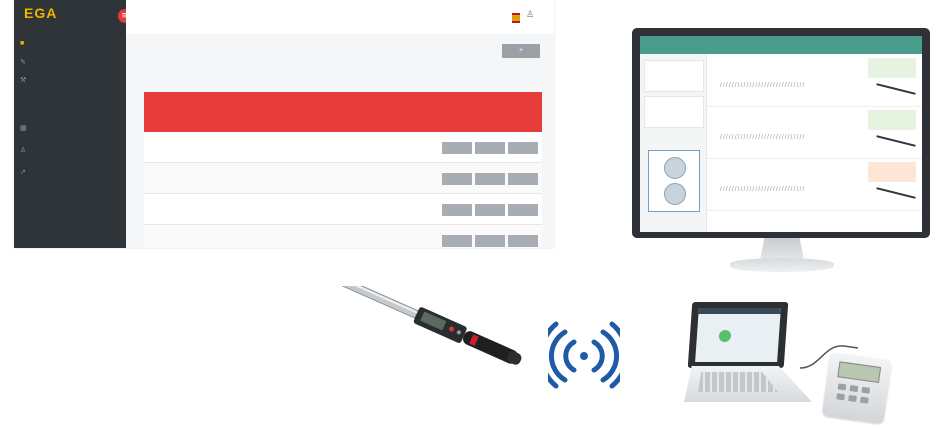 The width and height of the screenshot is (936, 428). Describe the element at coordinates (674, 181) in the screenshot. I see `gauge-panel` at that location.